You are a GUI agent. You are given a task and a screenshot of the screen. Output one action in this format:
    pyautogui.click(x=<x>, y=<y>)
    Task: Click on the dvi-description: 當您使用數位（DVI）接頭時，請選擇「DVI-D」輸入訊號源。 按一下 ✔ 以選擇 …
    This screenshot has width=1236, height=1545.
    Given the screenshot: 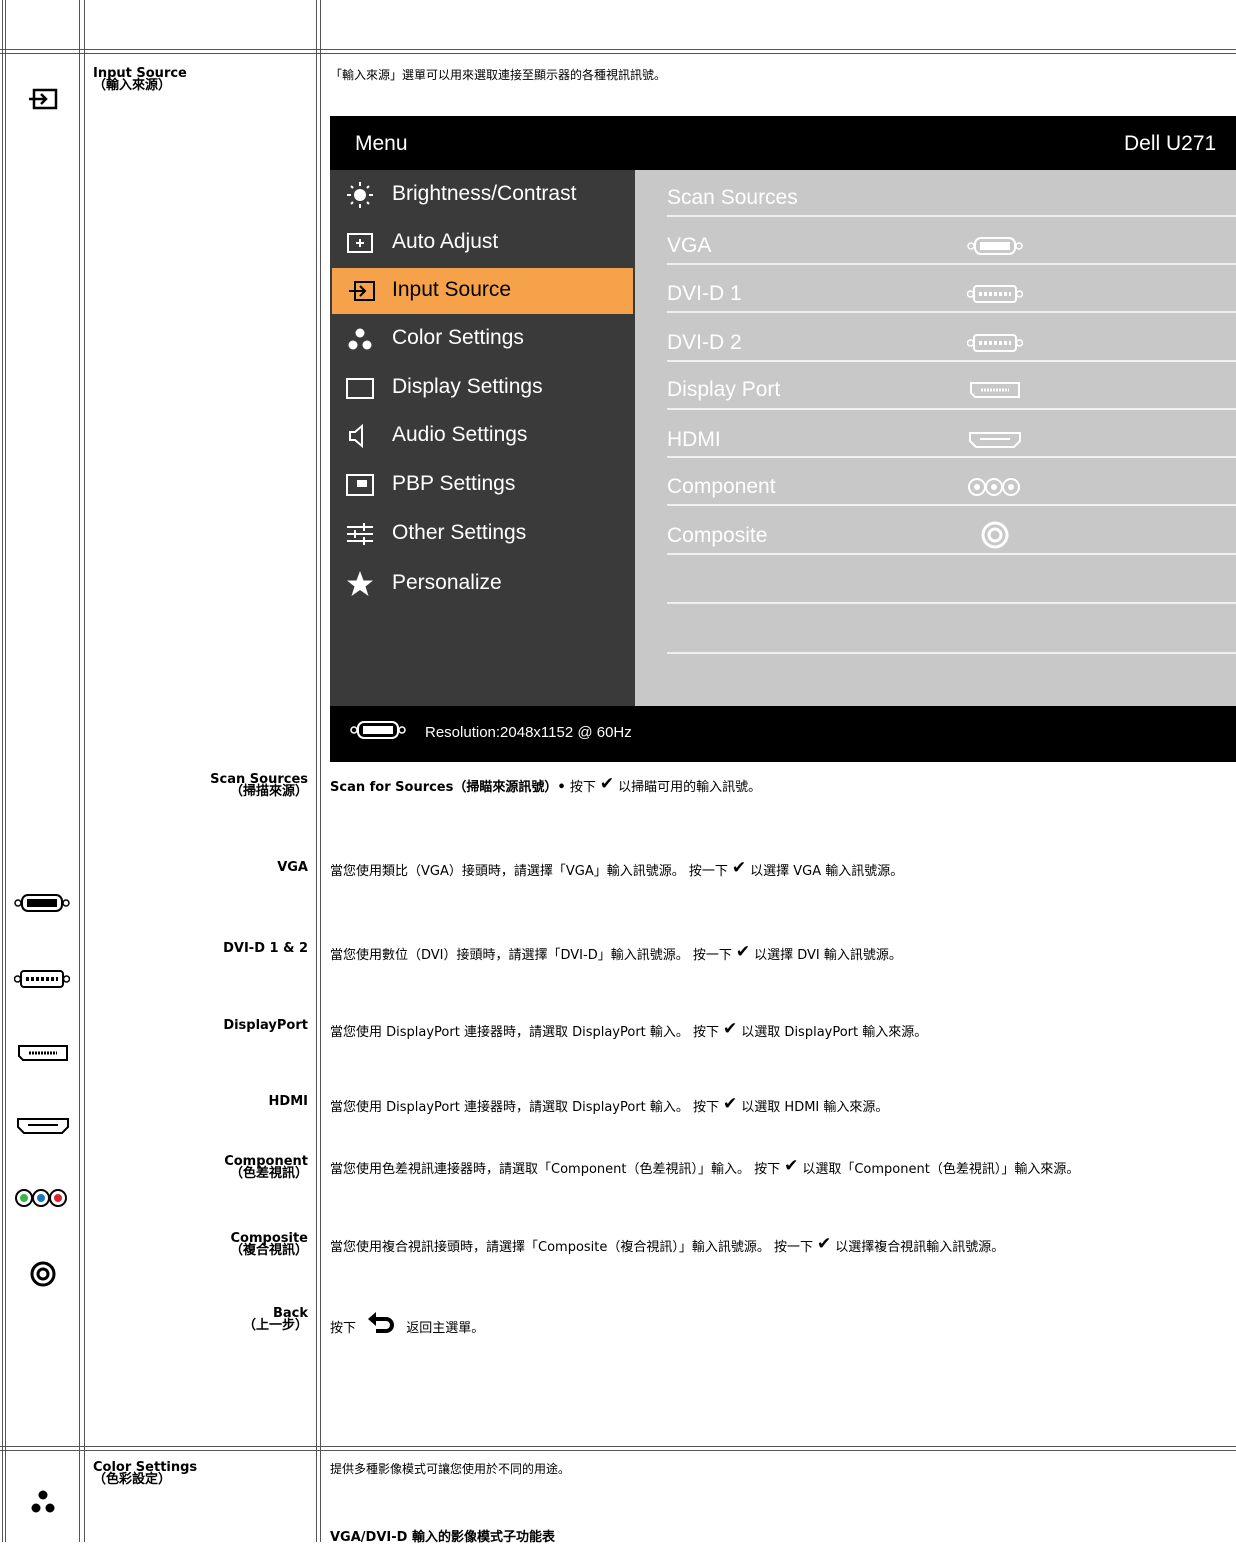 What is the action you would take?
    pyautogui.click(x=616, y=952)
    